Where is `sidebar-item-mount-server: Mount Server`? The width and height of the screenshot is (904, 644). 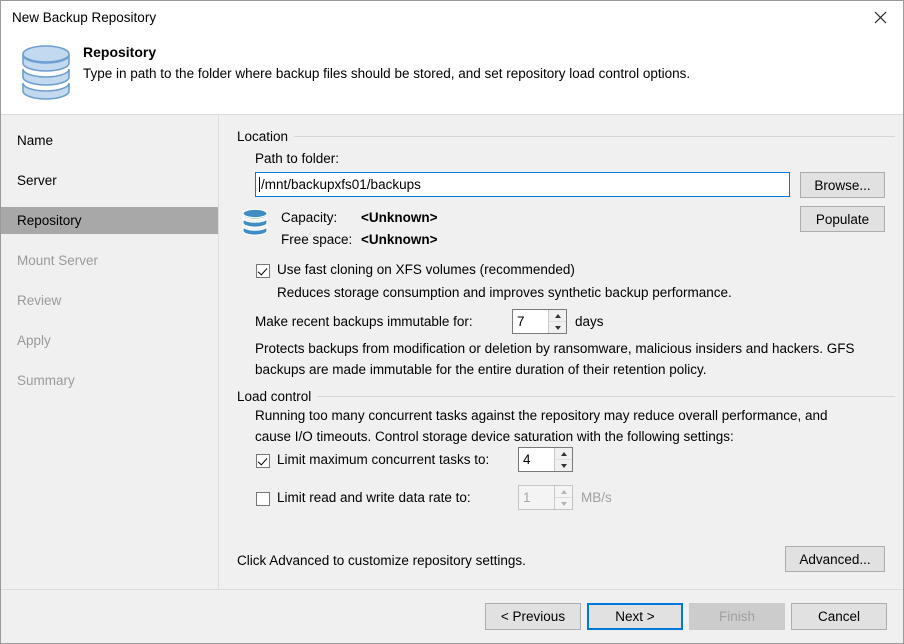
sidebar-item-mount-server: Mount Server is located at coordinates (109, 260).